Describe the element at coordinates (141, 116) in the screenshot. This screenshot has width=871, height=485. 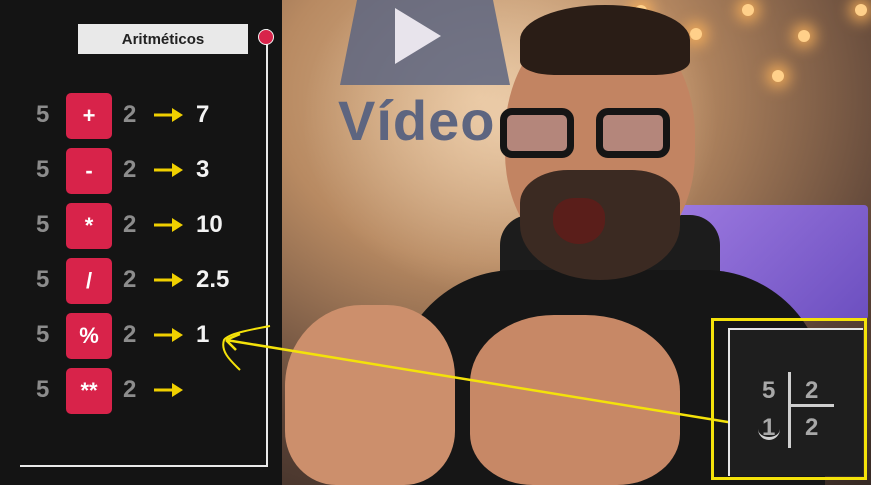
I see `operator-row: 5 + 2 7` at that location.